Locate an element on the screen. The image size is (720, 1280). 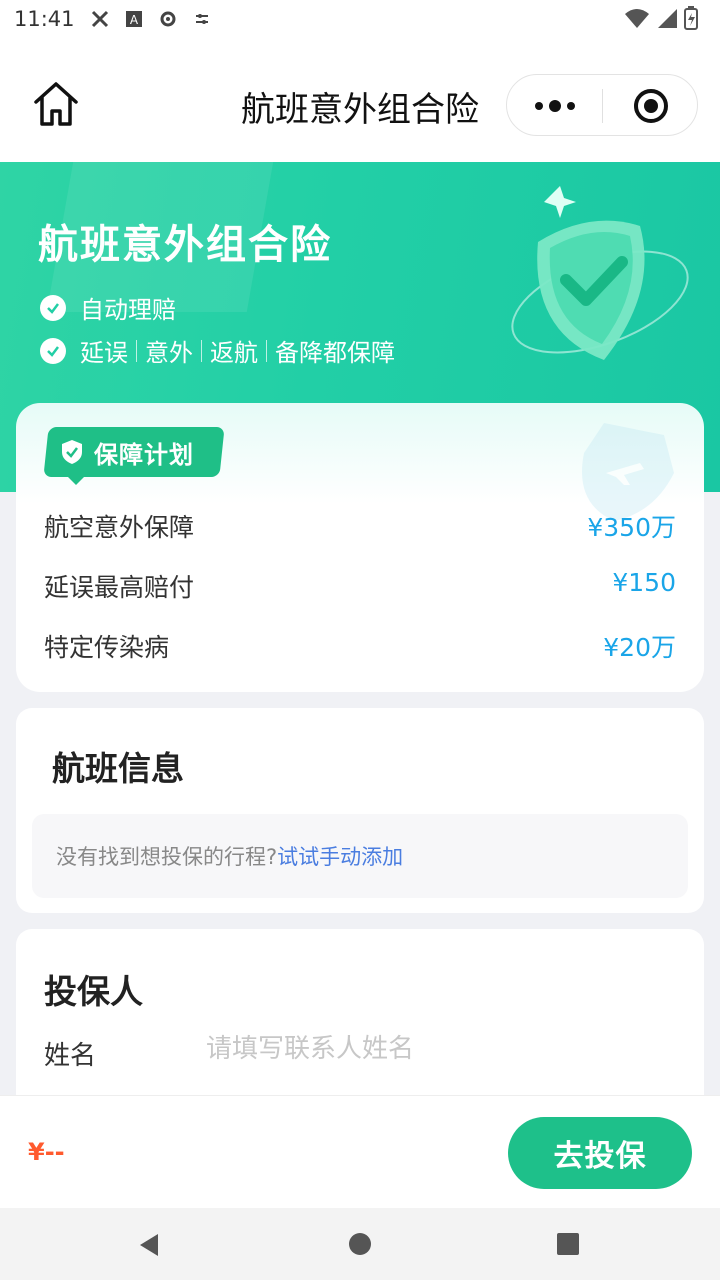
plan-tag: 保障计划 is located at coordinates (127, 452).